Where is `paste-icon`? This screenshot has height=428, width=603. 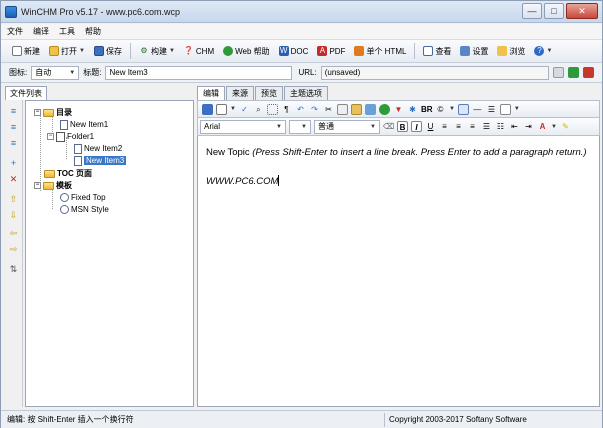 paste-icon is located at coordinates (356, 109).